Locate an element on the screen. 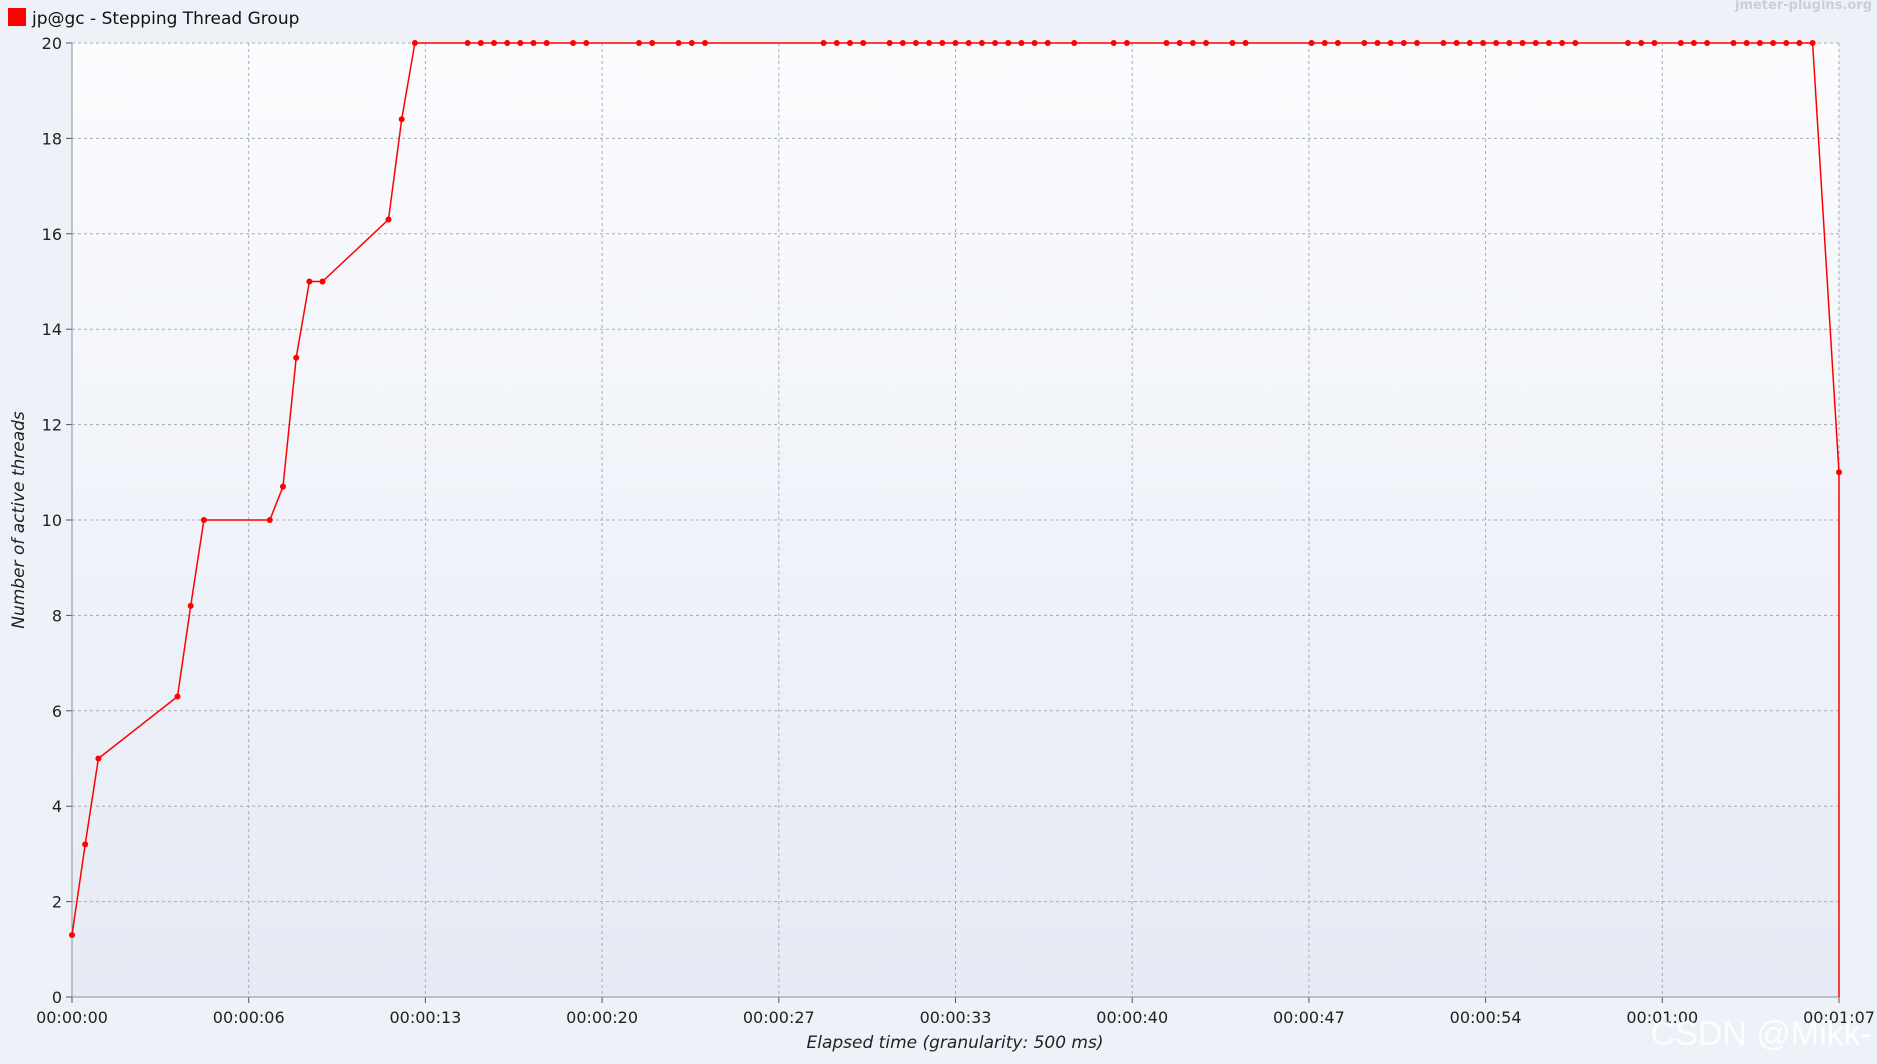  y-tick-label: 6 is located at coordinates (57, 711).